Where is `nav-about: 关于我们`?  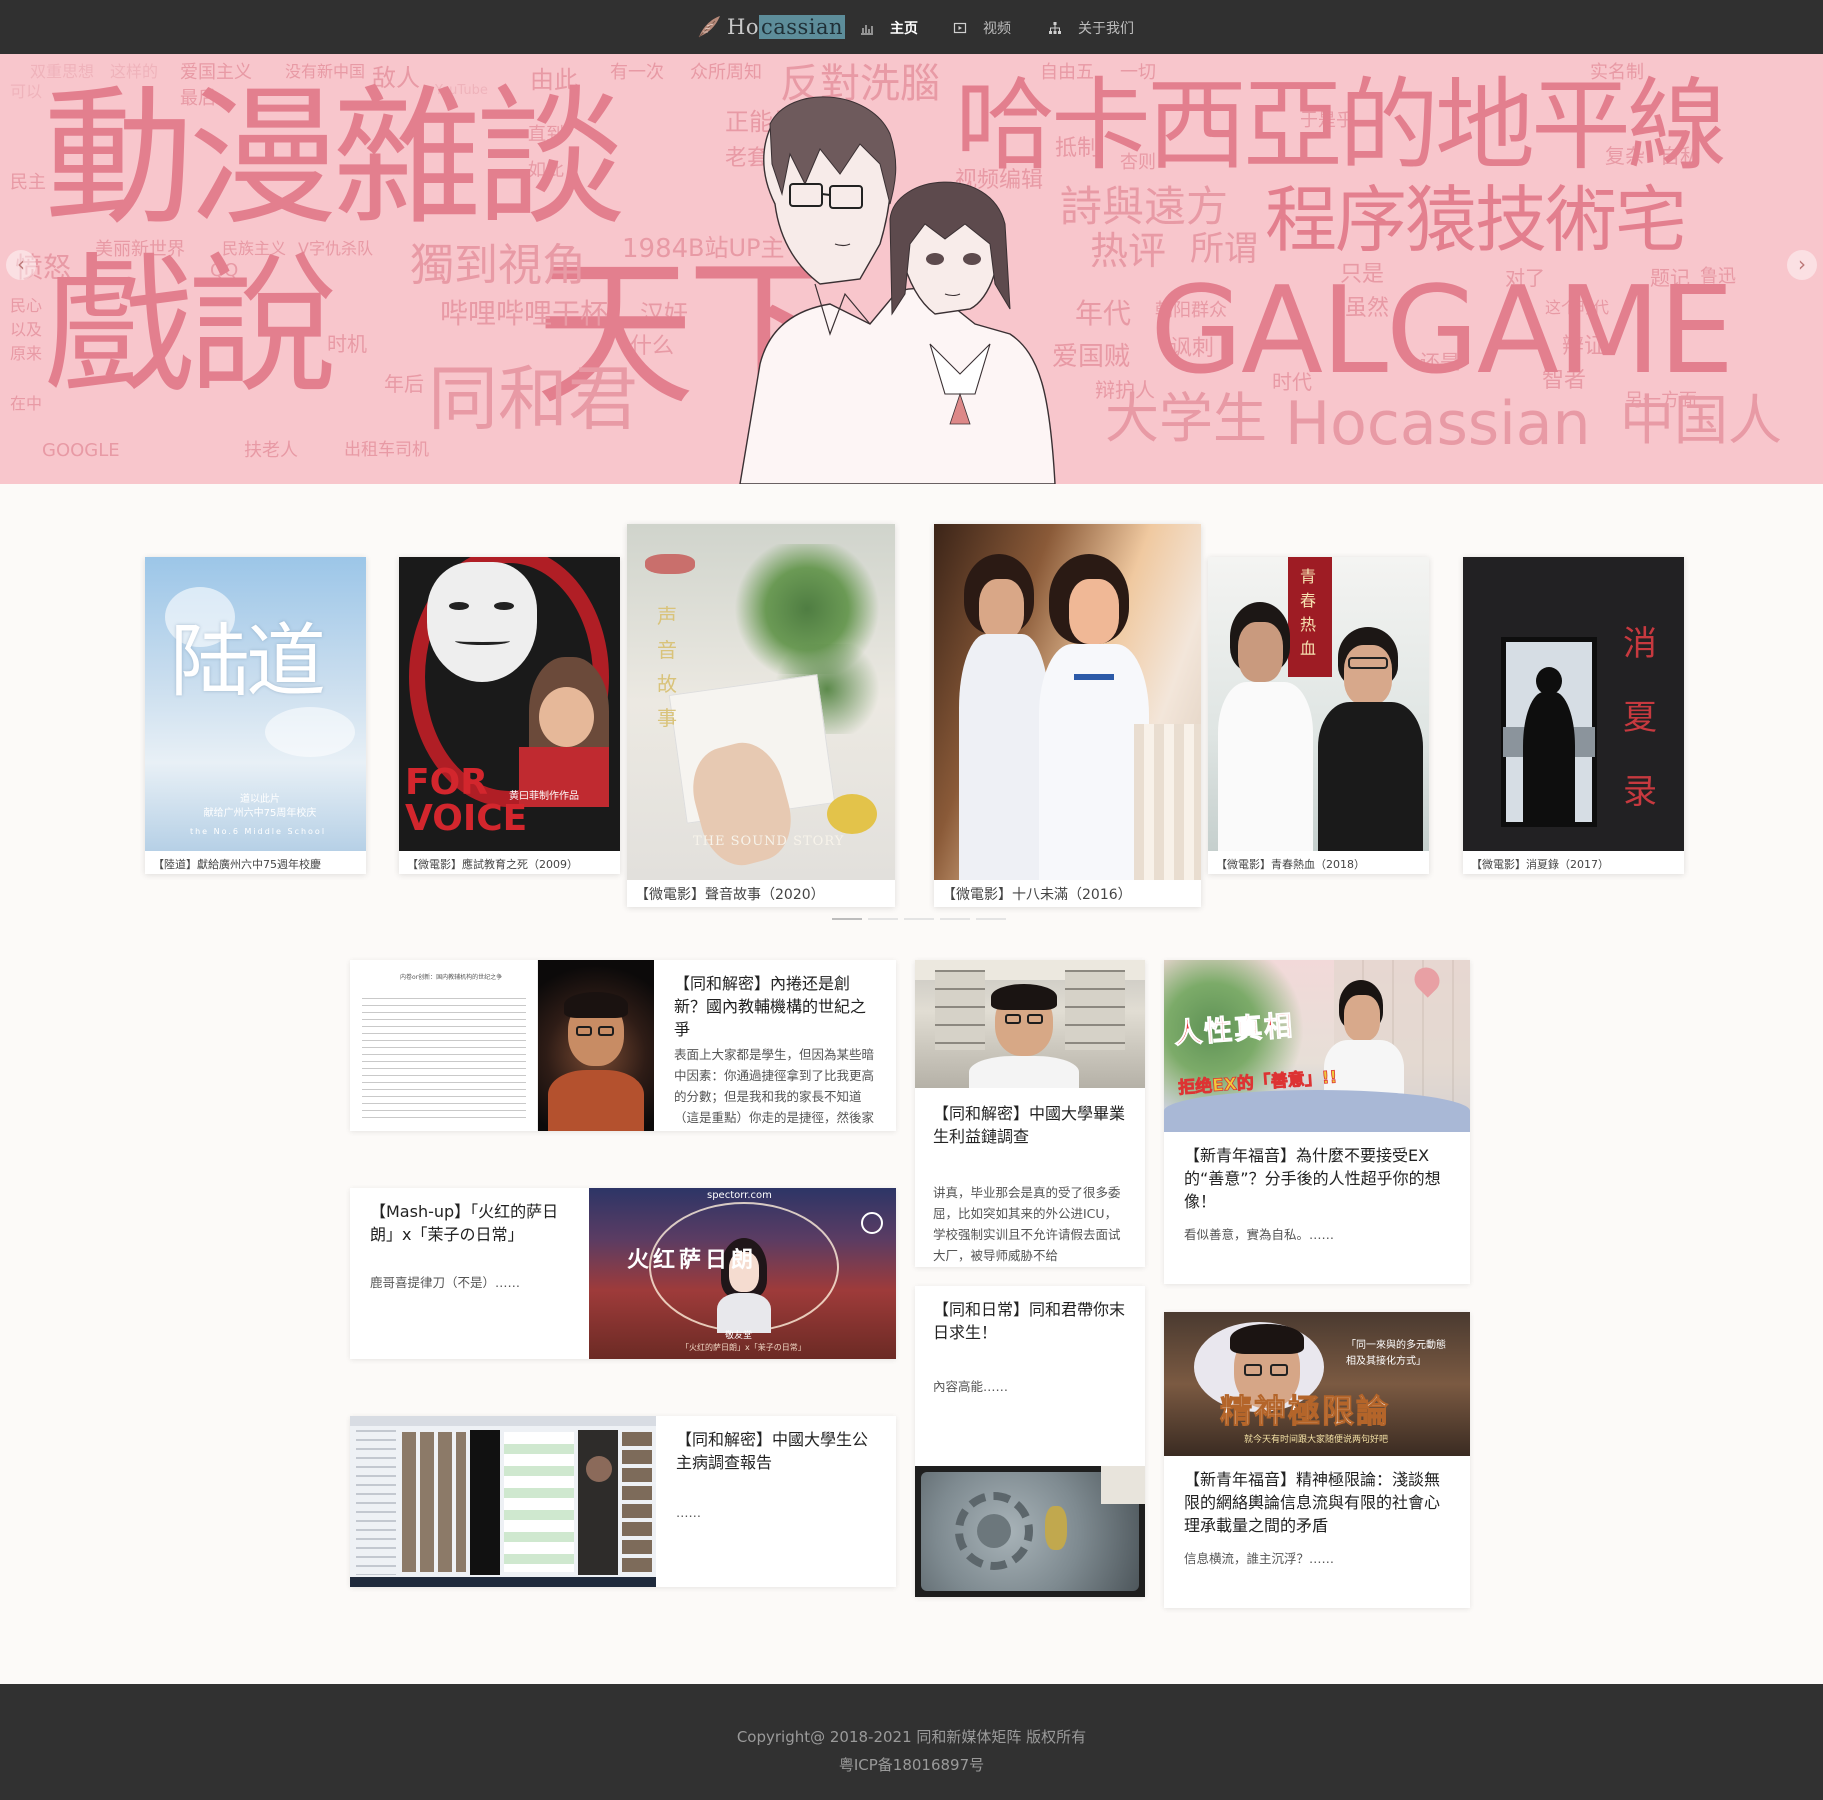 nav-about: 关于我们 is located at coordinates (1091, 28).